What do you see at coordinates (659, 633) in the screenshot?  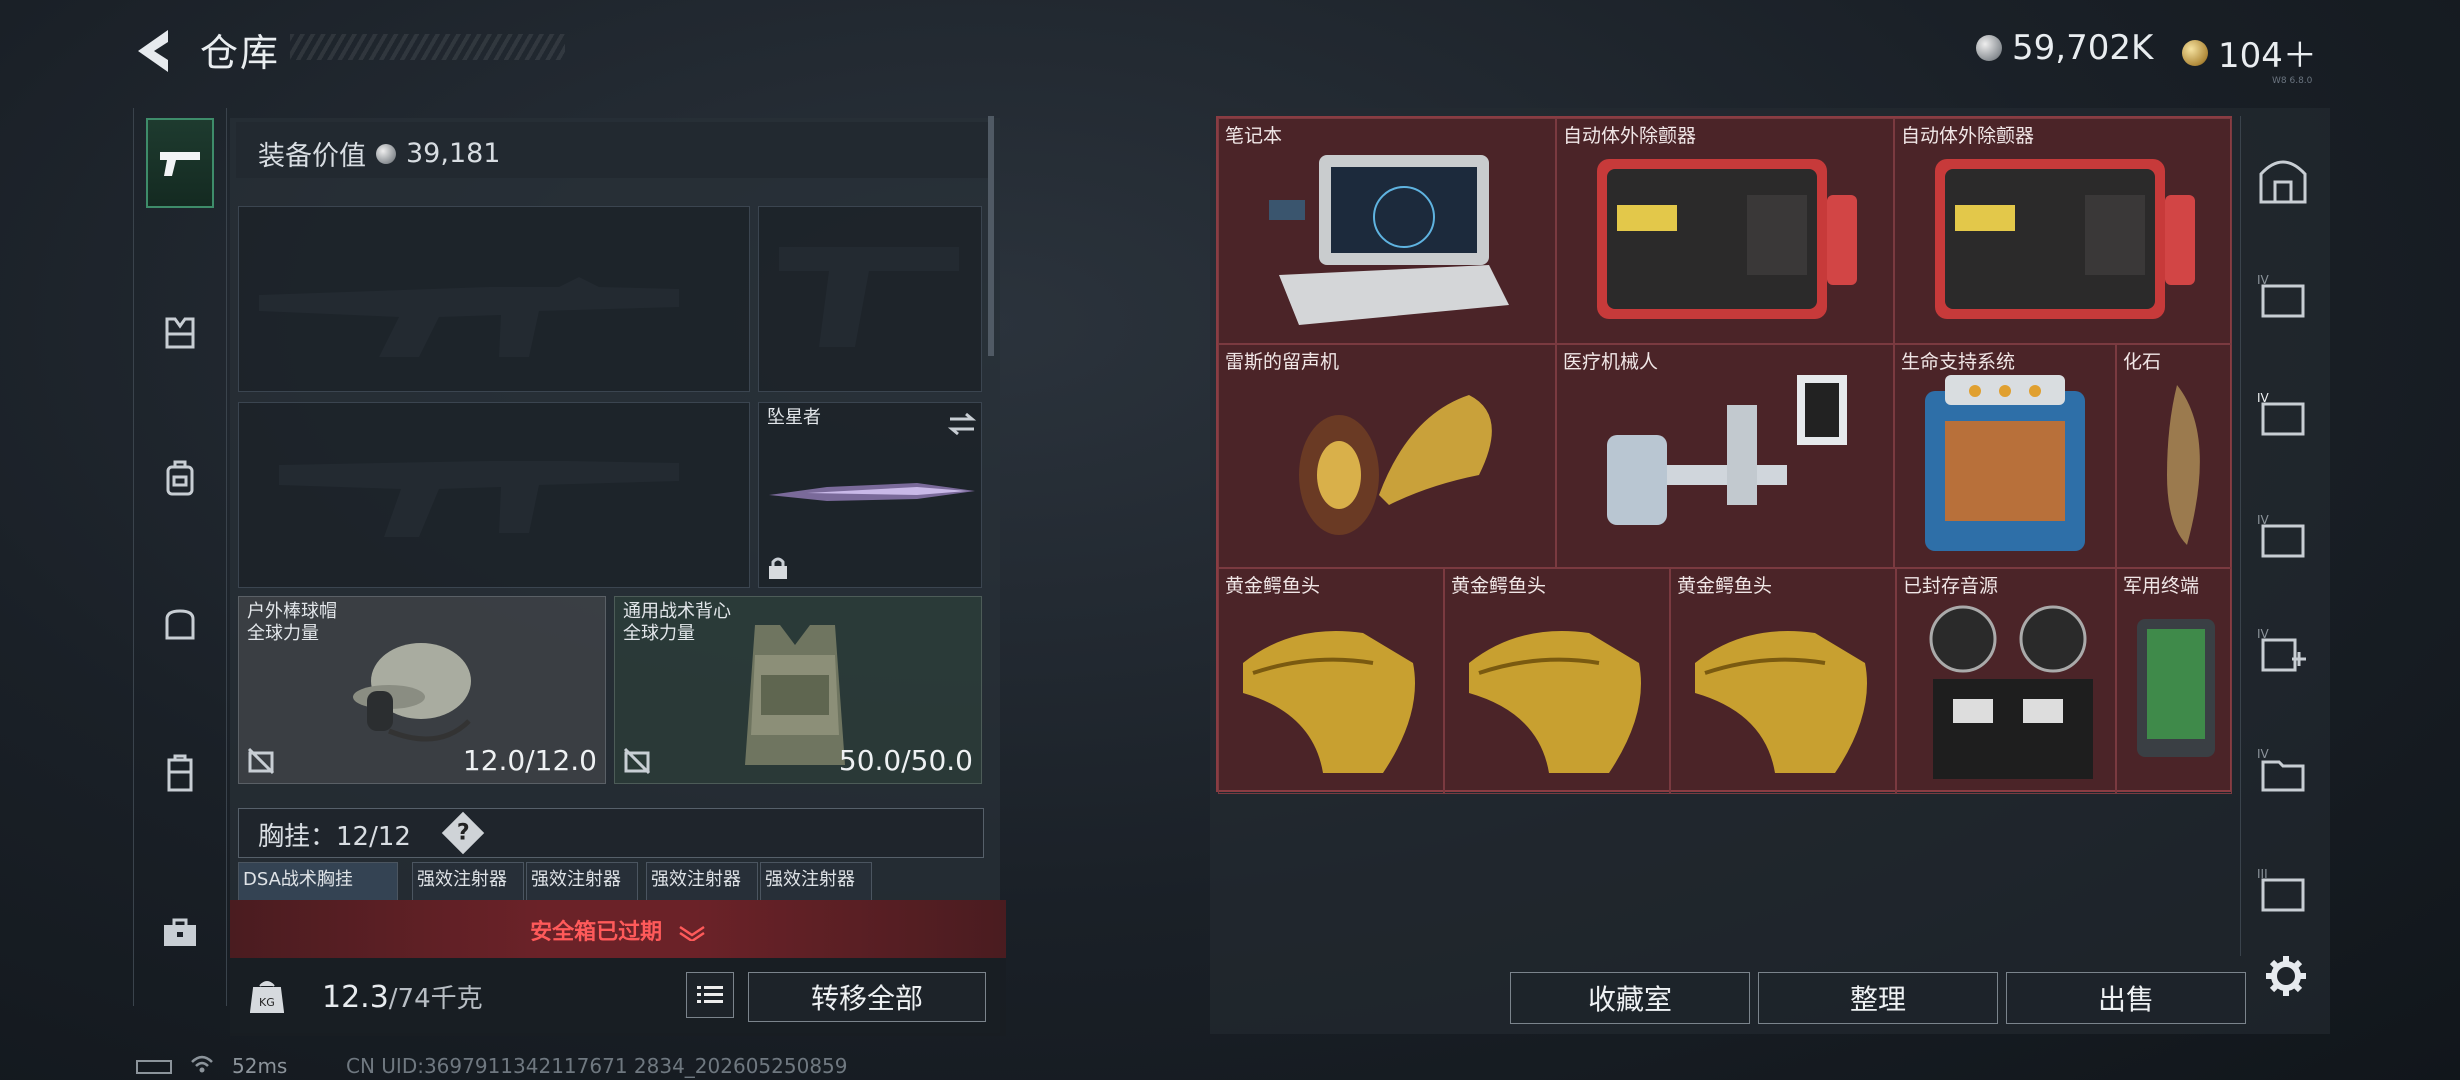 I see `armor-subtitle: 全球力量` at bounding box center [659, 633].